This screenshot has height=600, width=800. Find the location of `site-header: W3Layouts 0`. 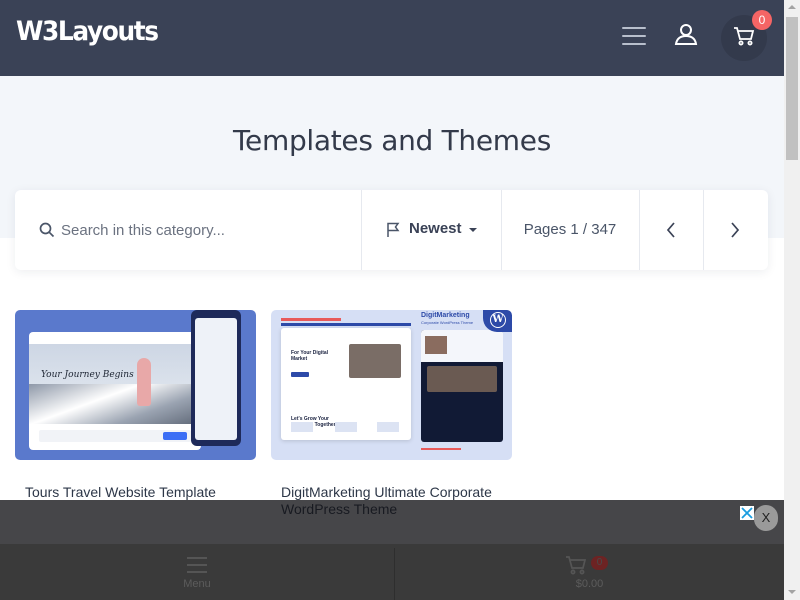

site-header: W3Layouts 0 is located at coordinates (392, 38).